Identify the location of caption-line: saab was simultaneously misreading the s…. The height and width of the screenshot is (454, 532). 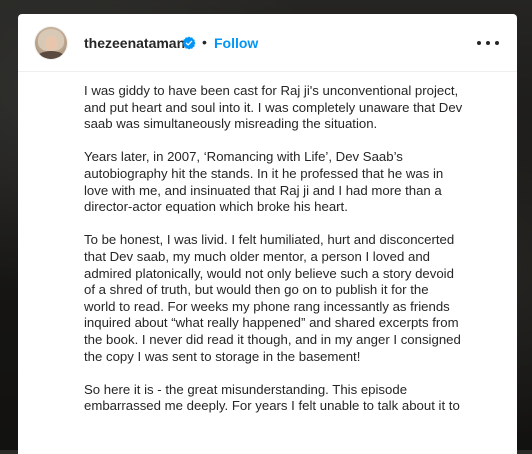
(231, 124).